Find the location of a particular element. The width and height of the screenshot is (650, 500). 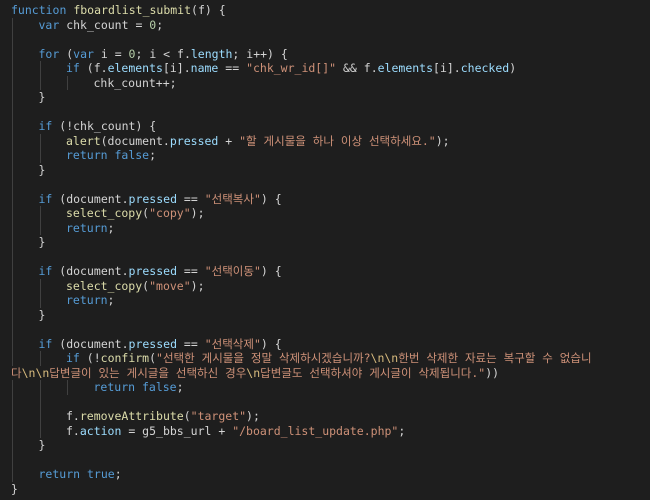

code-line: select_copy("move"); is located at coordinates (325, 285).